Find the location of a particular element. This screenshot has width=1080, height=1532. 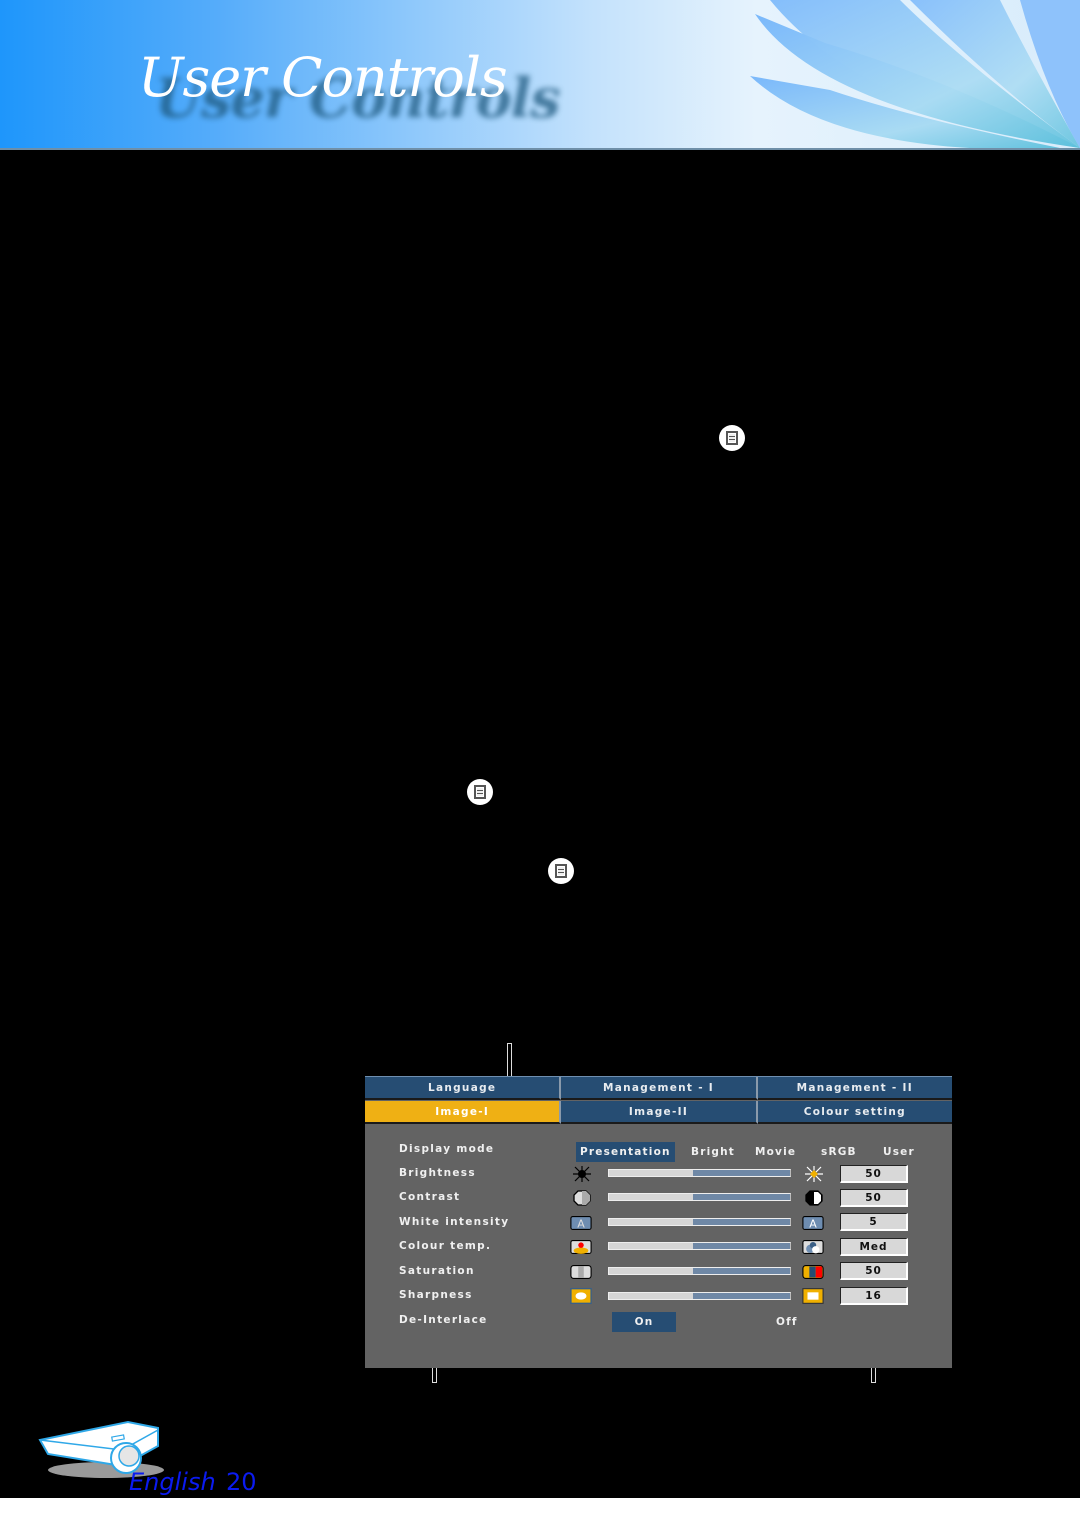

mode-movie: Movie is located at coordinates (775, 1152).